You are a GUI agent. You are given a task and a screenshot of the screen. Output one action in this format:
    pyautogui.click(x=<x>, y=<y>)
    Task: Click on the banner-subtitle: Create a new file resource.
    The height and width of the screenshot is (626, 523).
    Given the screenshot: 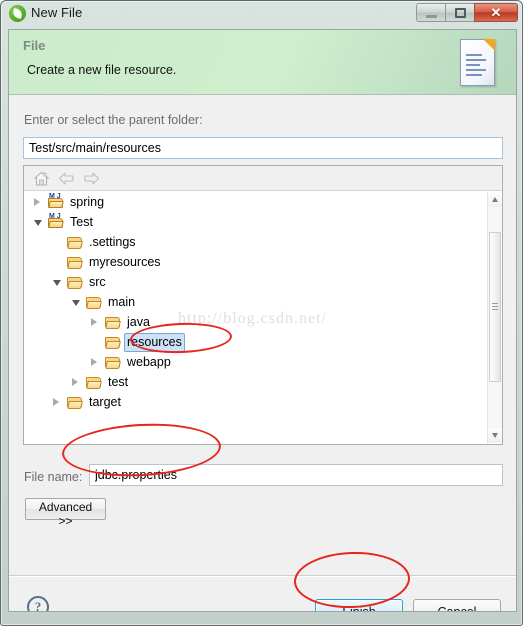 What is the action you would take?
    pyautogui.click(x=102, y=70)
    